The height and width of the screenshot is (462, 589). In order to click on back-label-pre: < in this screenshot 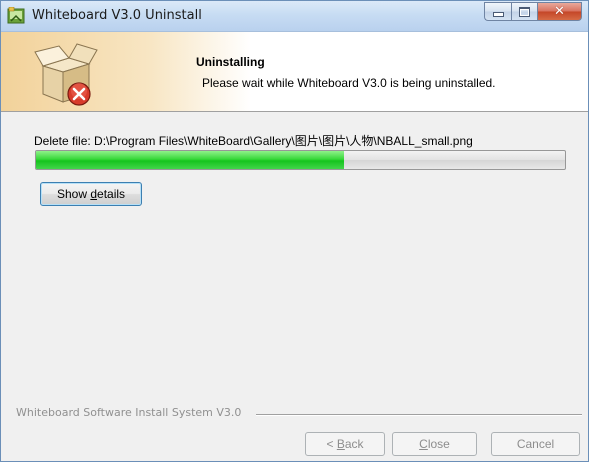, I will do `click(331, 444)`.